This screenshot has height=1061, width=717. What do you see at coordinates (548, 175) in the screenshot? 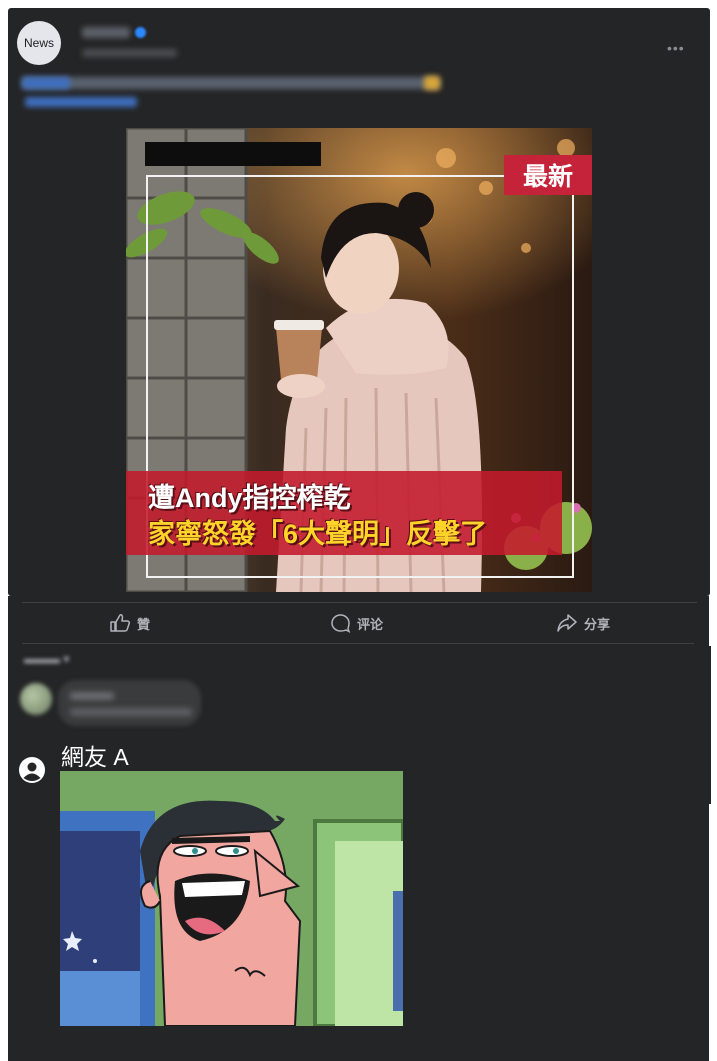
I see `latest-badge: 最新` at bounding box center [548, 175].